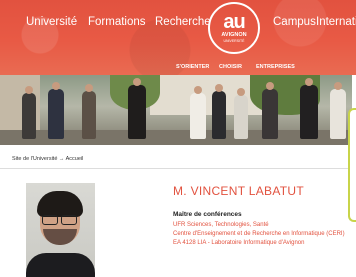 The width and height of the screenshot is (356, 277). Describe the element at coordinates (183, 22) in the screenshot. I see `nav-item-recherche: Recherche` at that location.